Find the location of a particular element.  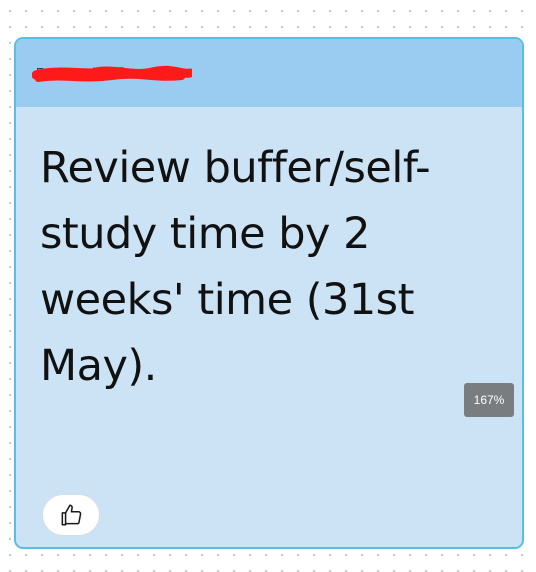

like-button is located at coordinates (71, 515).